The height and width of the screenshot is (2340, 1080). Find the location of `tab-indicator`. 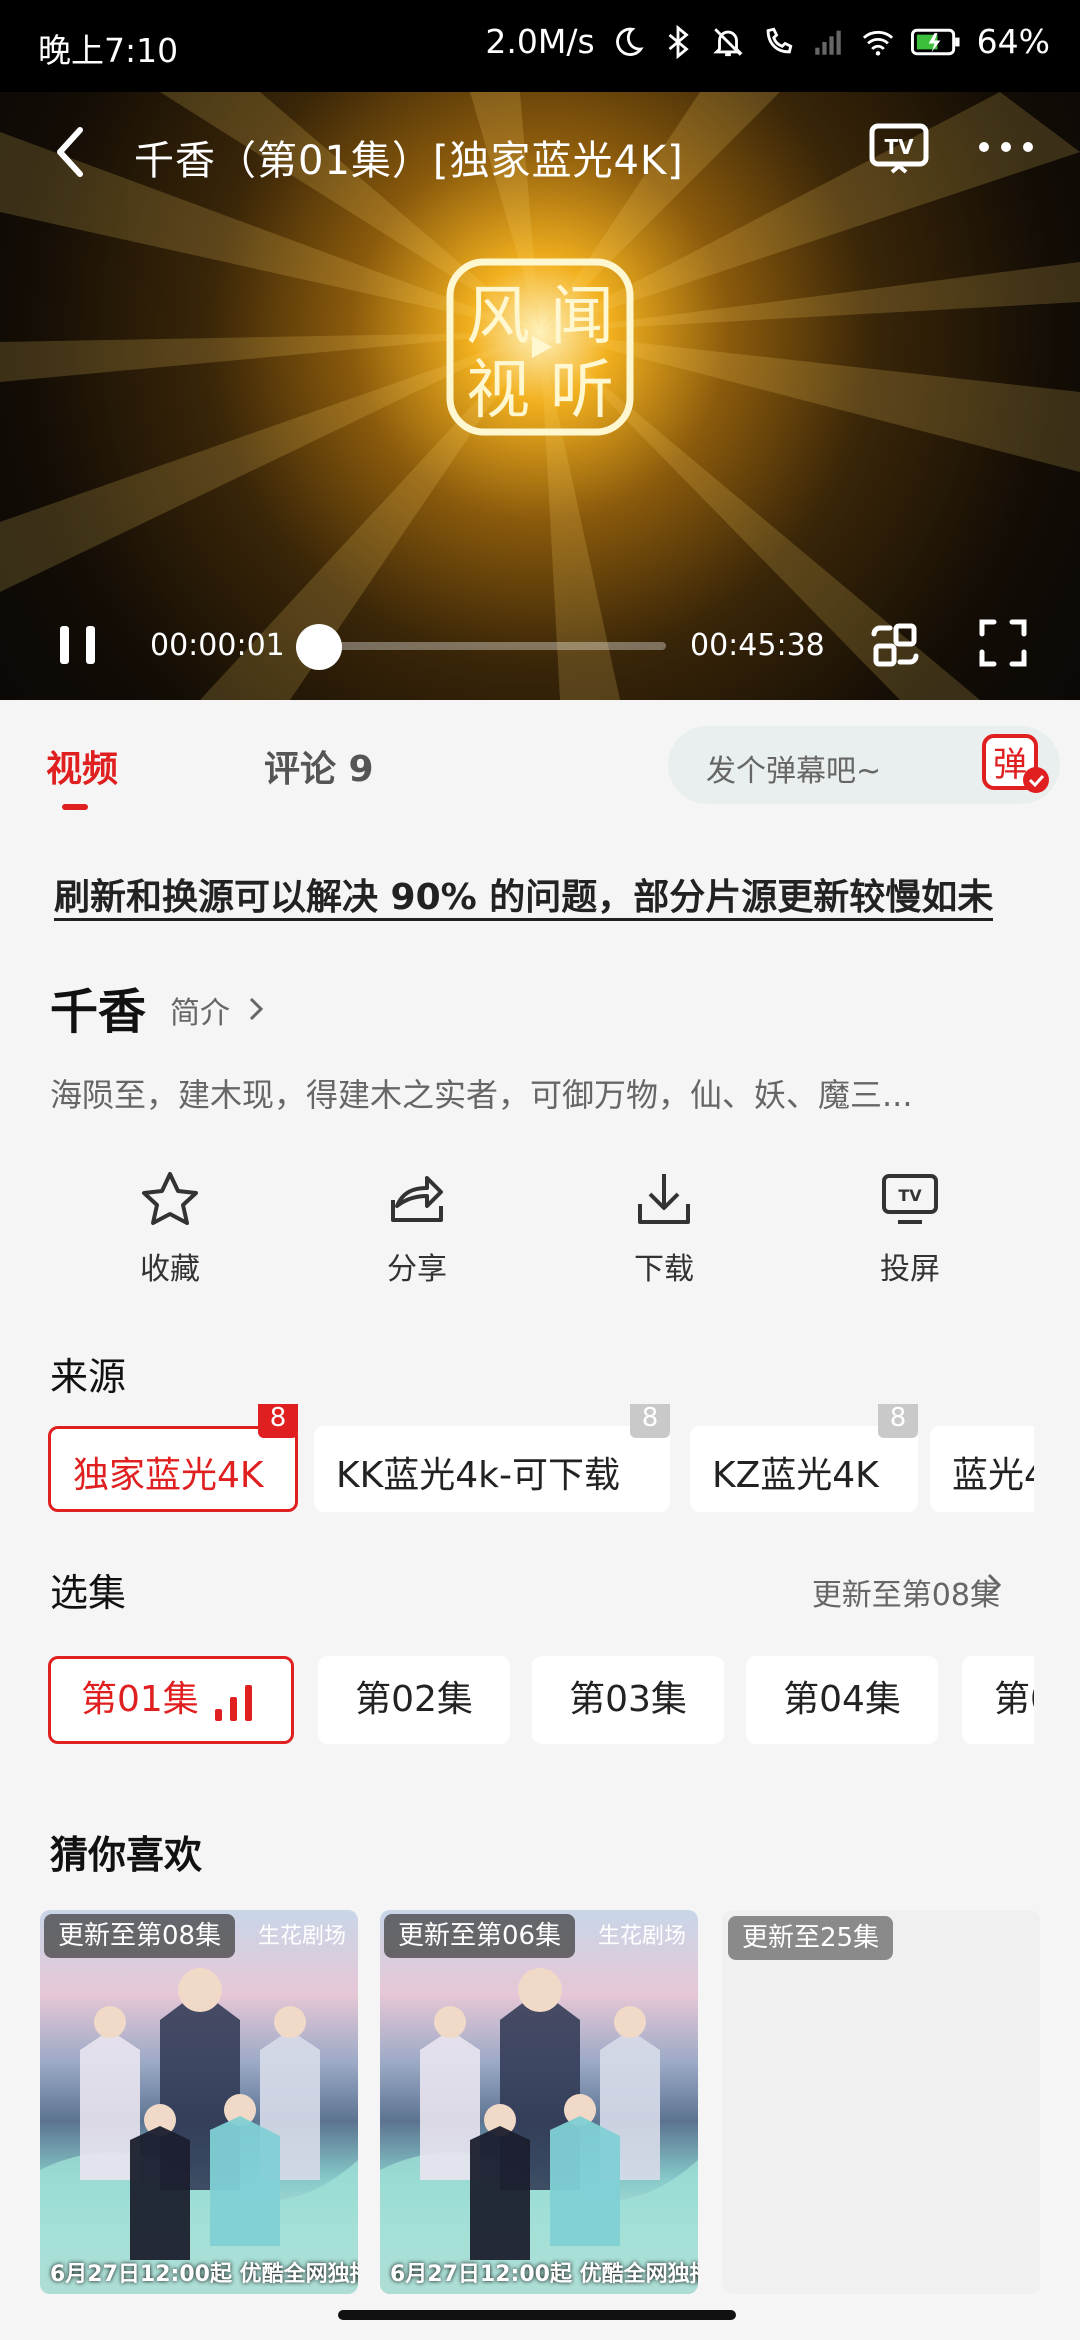

tab-indicator is located at coordinates (75, 807).